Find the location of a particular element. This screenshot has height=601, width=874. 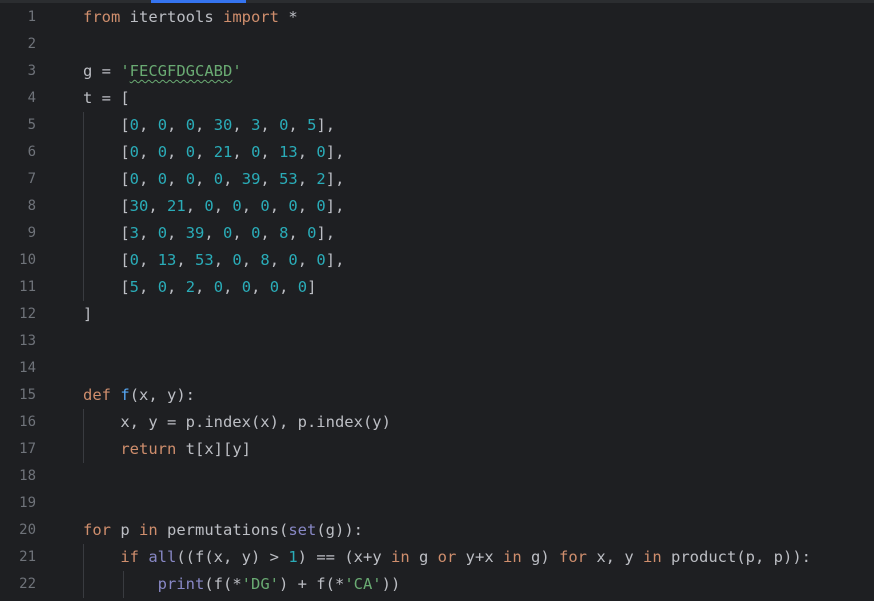

active-tab-indicator is located at coordinates (198, 1).